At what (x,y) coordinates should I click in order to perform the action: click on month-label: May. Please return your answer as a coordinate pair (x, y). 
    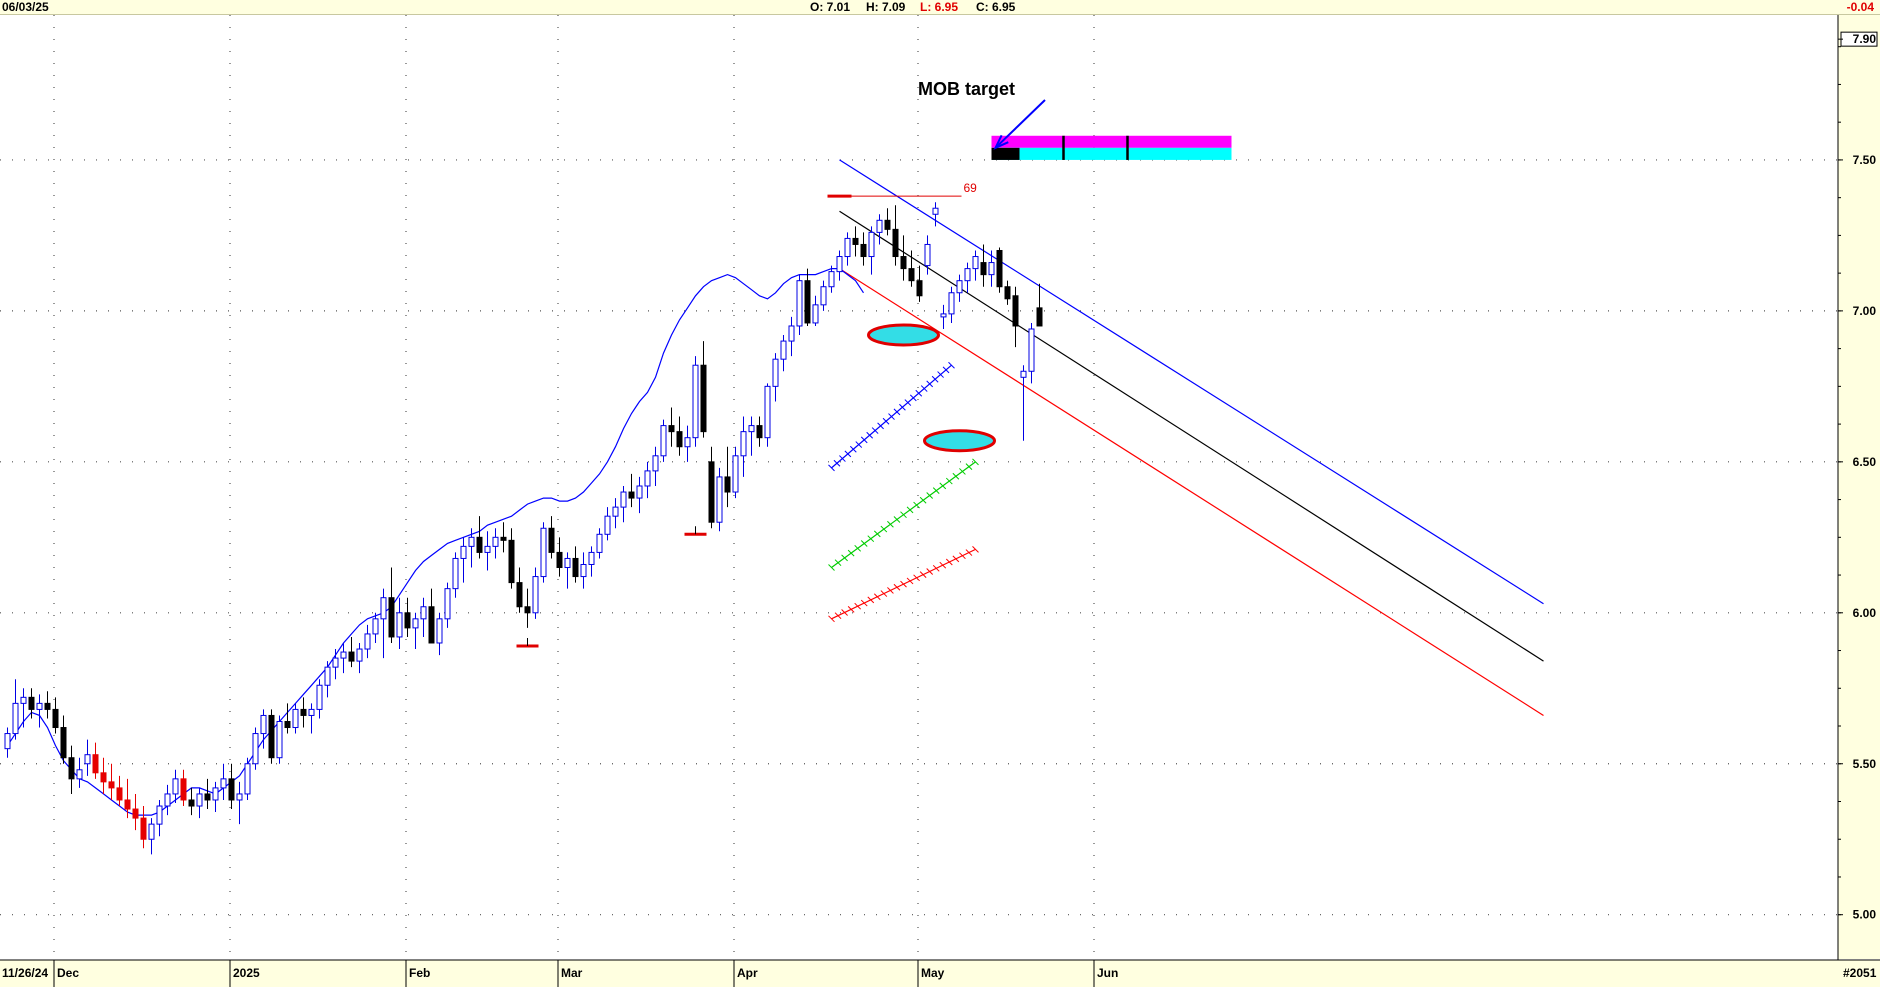
    Looking at the image, I should click on (933, 973).